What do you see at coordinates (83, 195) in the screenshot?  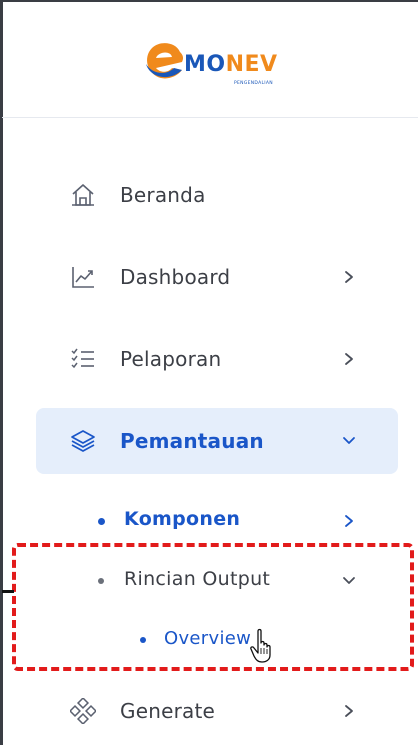 I see `home-icon` at bounding box center [83, 195].